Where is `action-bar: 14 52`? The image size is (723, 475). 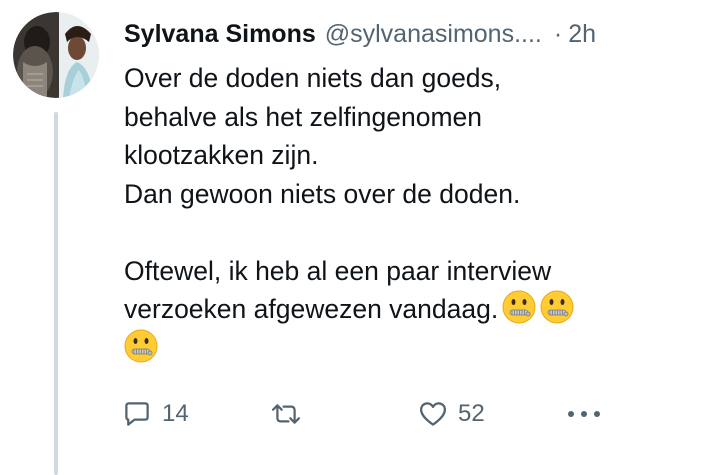 action-bar: 14 52 is located at coordinates (367, 414).